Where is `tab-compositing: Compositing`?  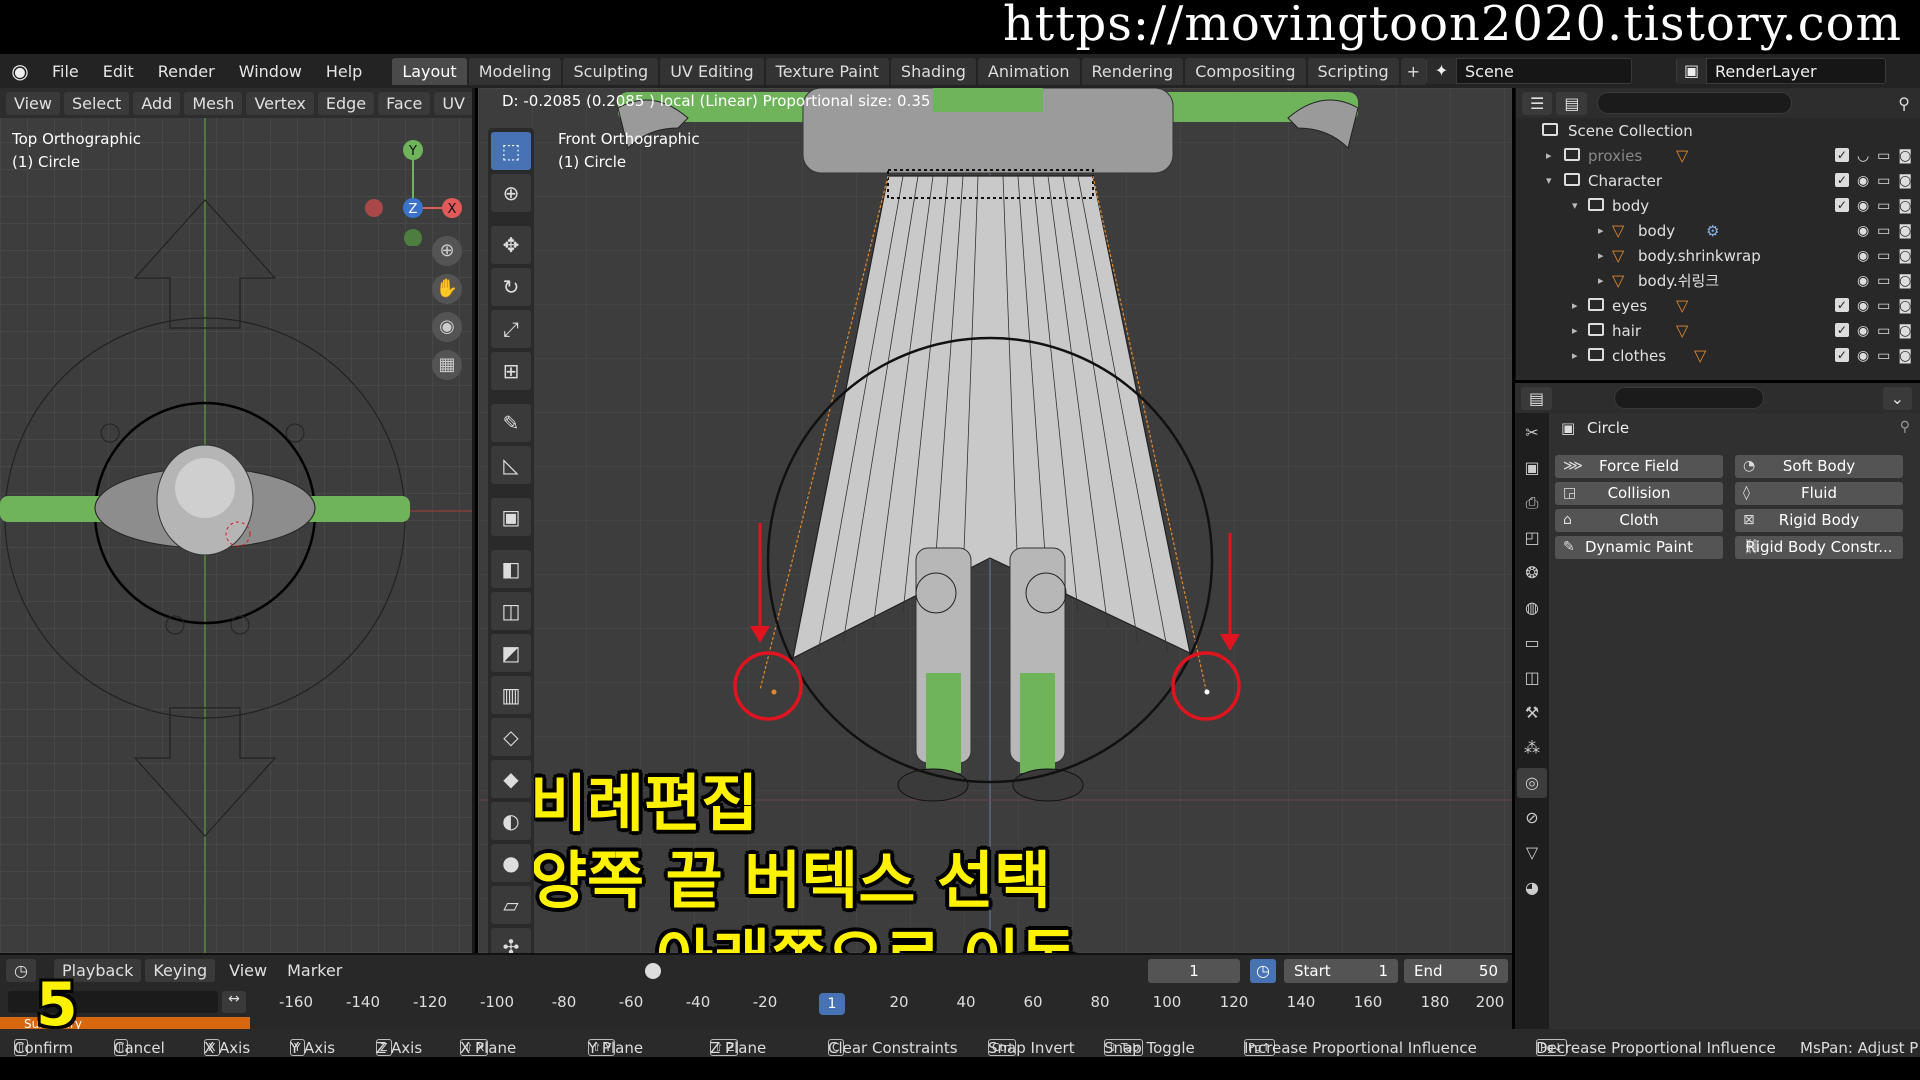
tab-compositing: Compositing is located at coordinates (1245, 71).